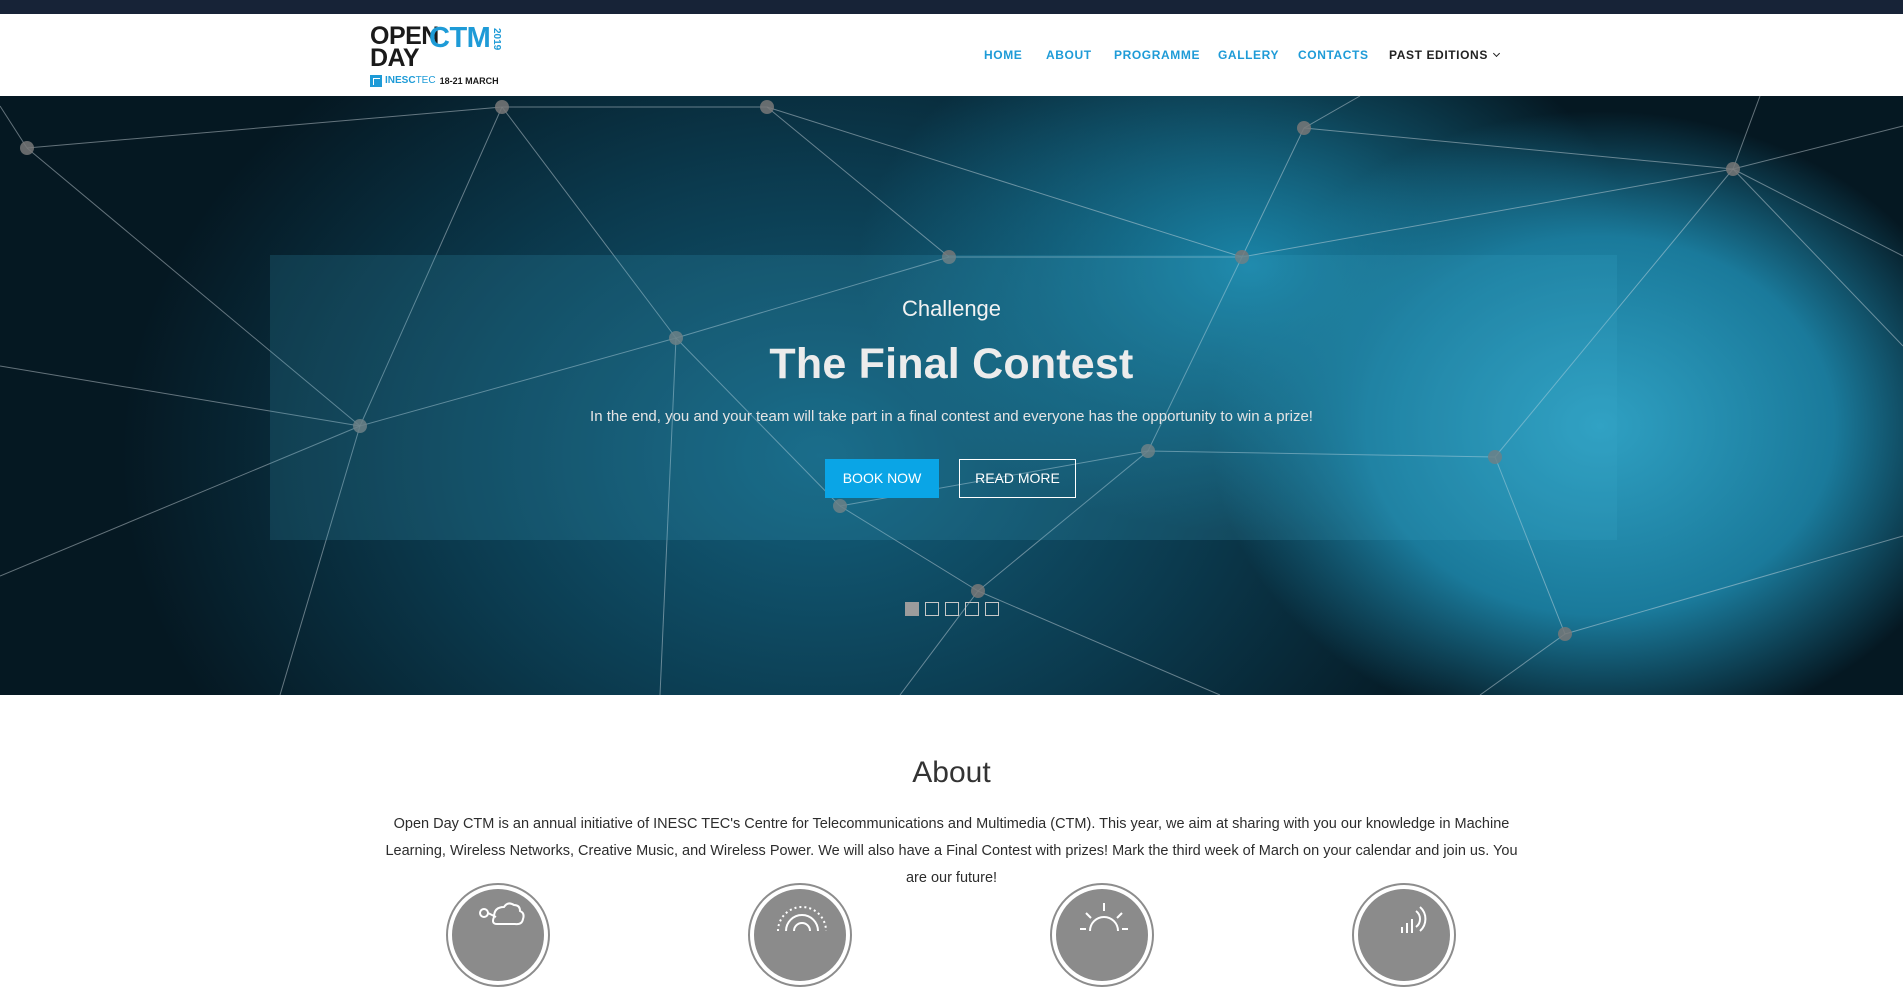 Image resolution: width=1903 pixels, height=987 pixels. What do you see at coordinates (951, 308) in the screenshot?
I see `hero-subtitle: Challenge` at bounding box center [951, 308].